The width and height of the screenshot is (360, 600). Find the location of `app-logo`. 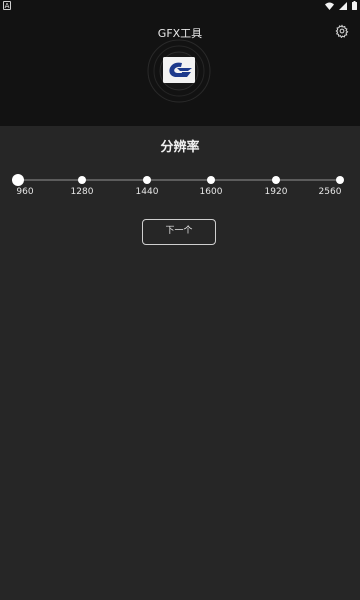

app-logo is located at coordinates (179, 71).